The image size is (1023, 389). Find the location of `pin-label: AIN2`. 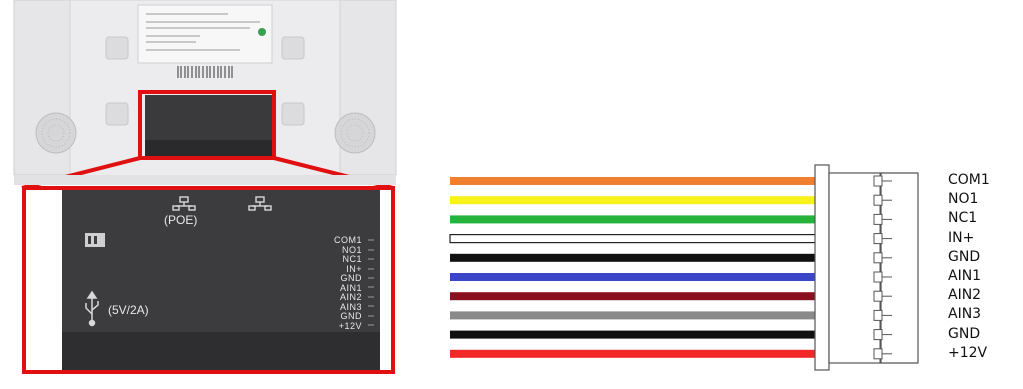

pin-label: AIN2 is located at coordinates (965, 295).